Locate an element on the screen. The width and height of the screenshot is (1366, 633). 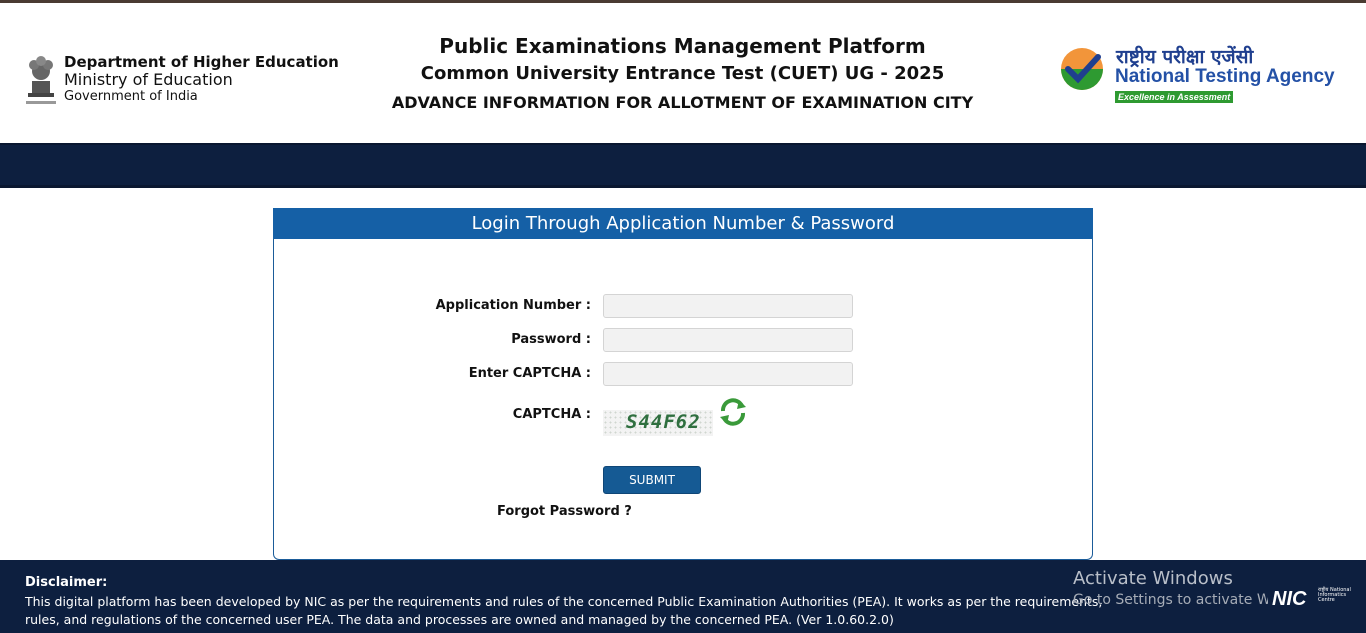
application-number-input is located at coordinates (728, 306).